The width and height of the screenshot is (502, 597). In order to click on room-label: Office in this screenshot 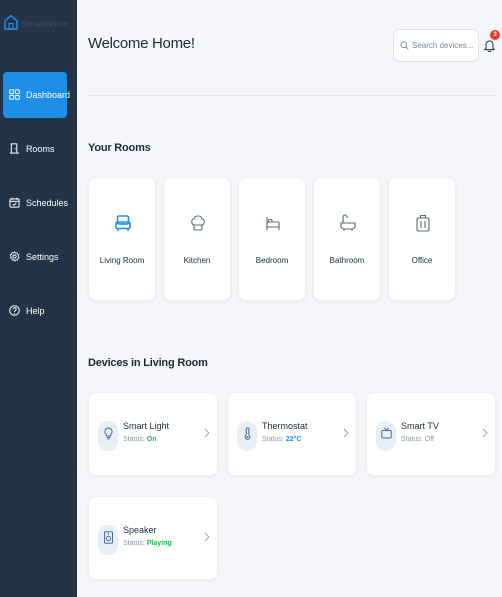, I will do `click(422, 260)`.